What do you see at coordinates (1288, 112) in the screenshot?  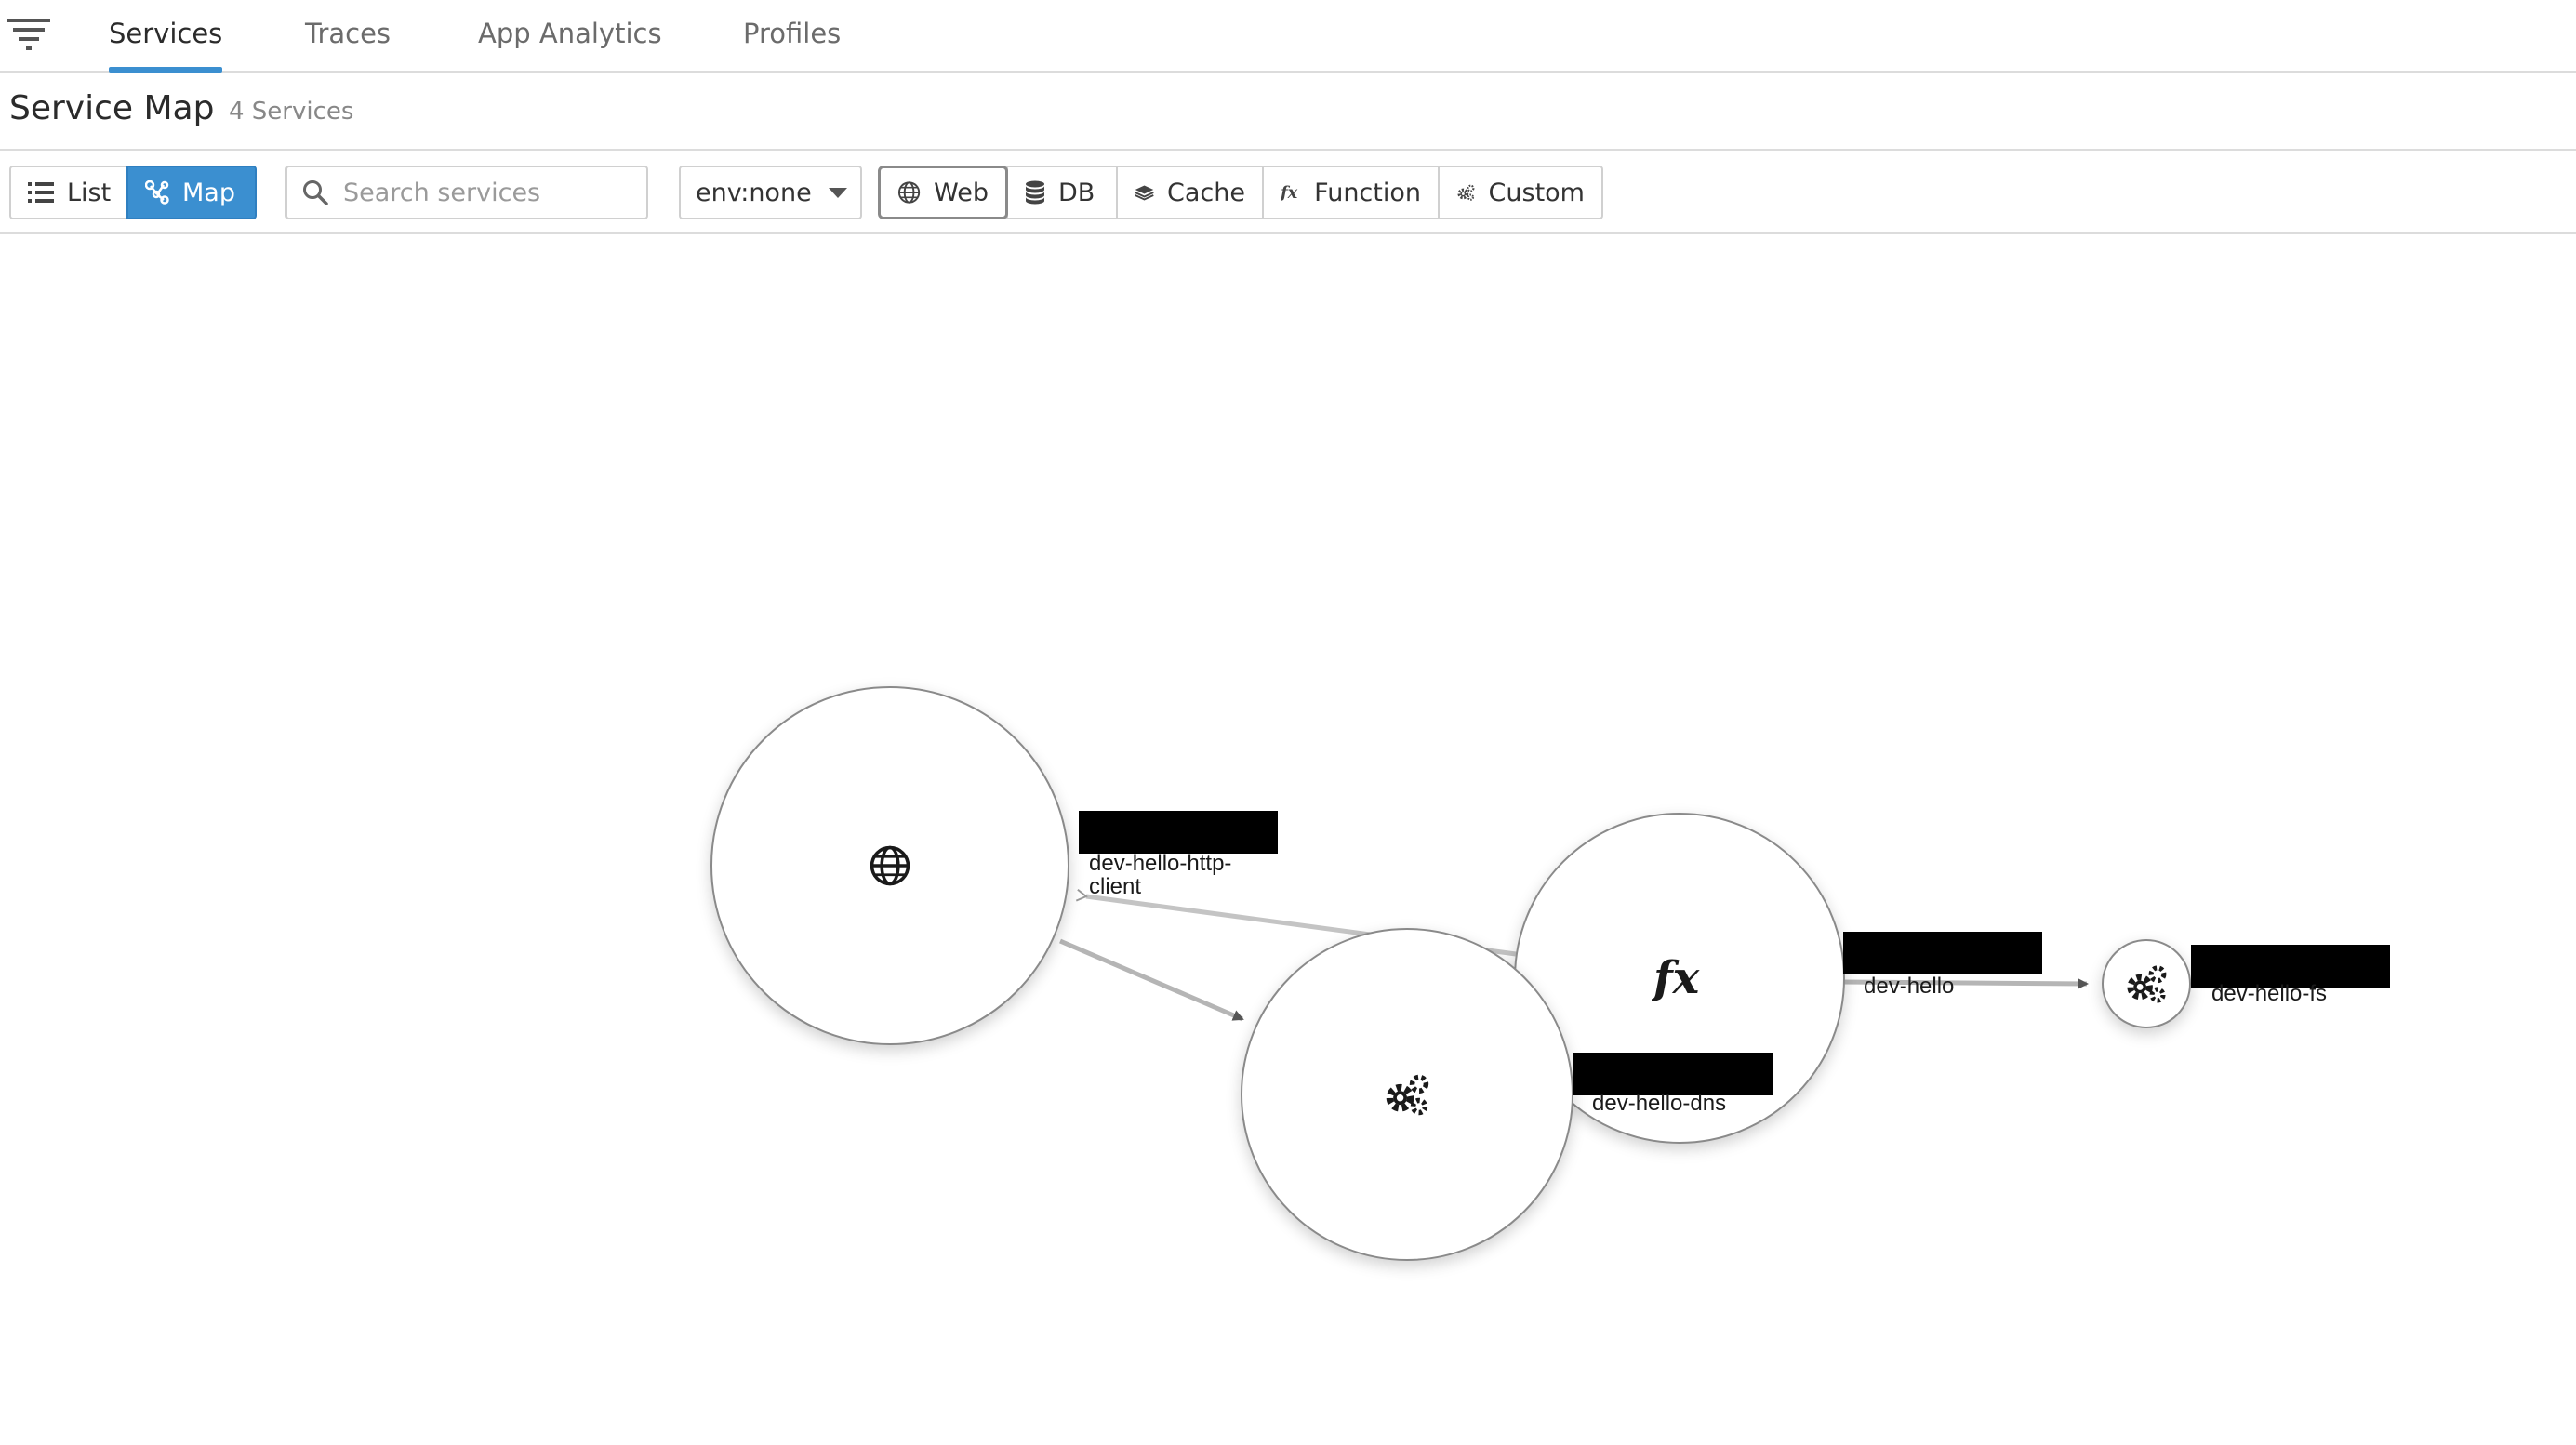 I see `page-header: Service Map 4 Services` at bounding box center [1288, 112].